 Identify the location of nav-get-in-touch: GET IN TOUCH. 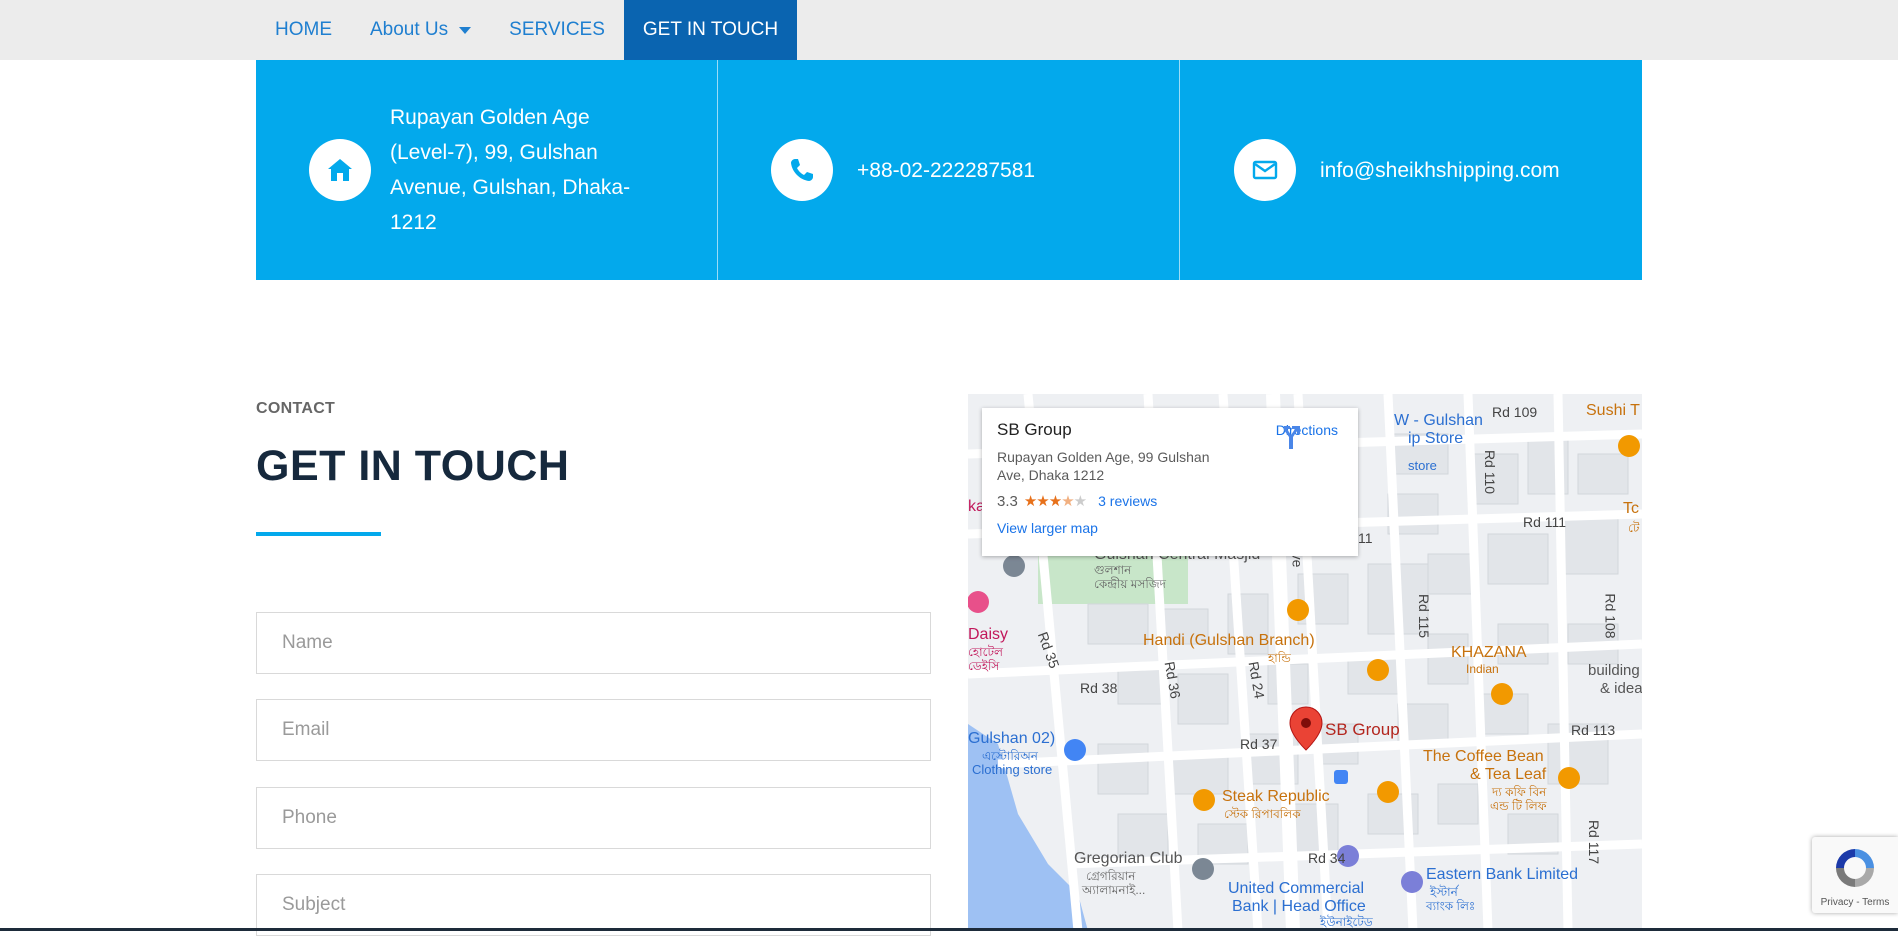
(710, 30).